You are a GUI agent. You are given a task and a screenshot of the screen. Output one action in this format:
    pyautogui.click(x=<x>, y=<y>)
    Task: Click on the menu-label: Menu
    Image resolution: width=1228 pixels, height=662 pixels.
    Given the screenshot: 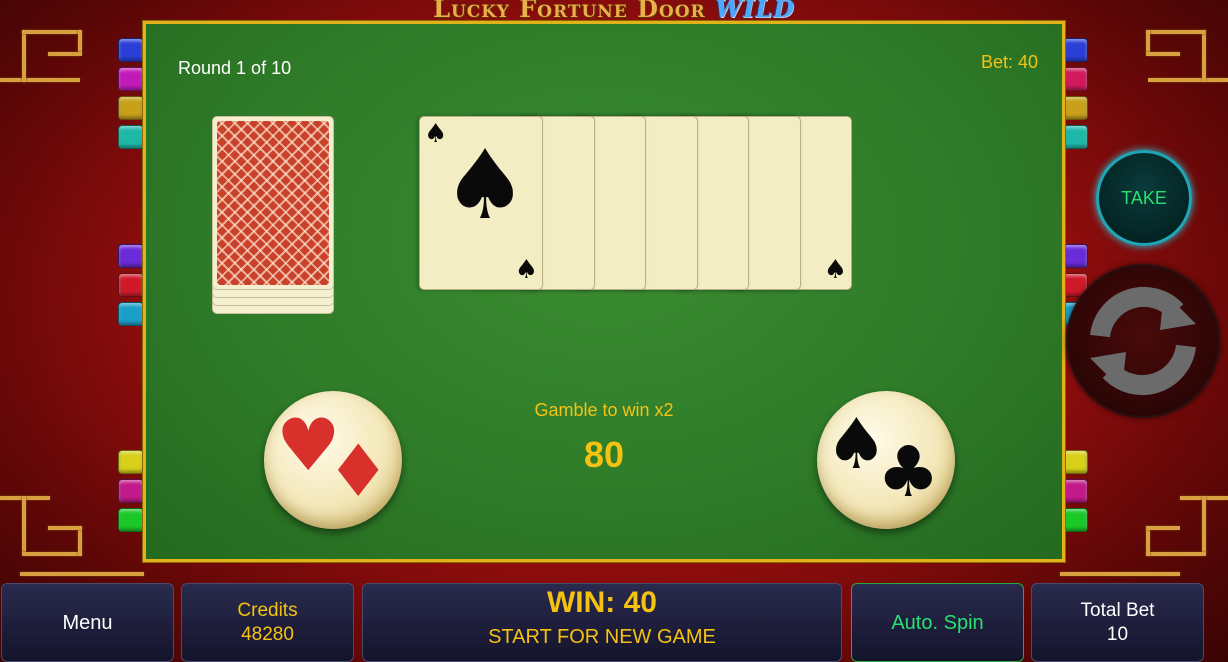 What is the action you would take?
    pyautogui.click(x=87, y=623)
    